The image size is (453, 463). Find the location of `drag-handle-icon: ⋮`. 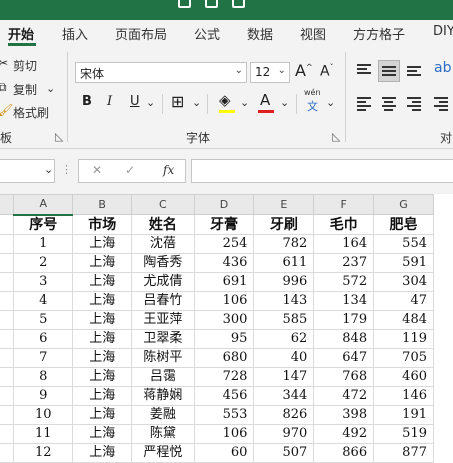

drag-handle-icon: ⋮ is located at coordinates (66, 169).